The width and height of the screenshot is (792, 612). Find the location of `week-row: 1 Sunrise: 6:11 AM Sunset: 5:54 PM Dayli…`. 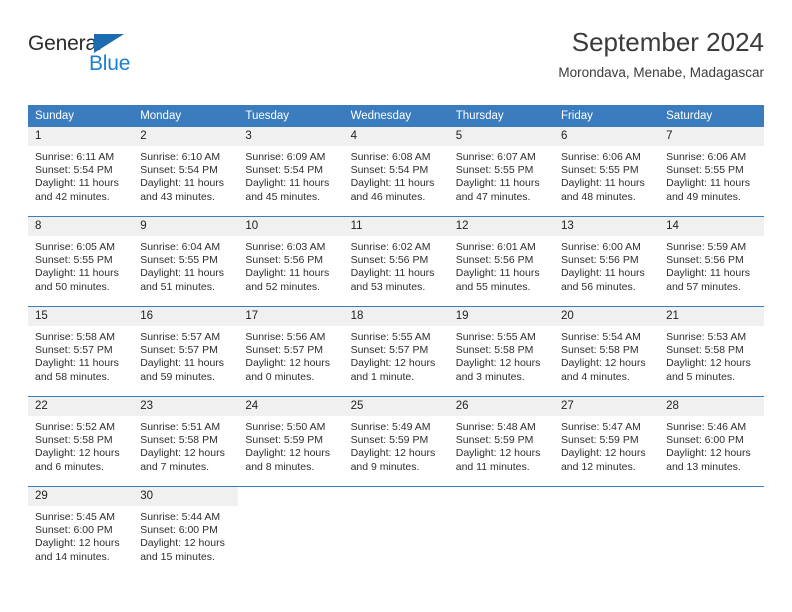

week-row: 1 Sunrise: 6:11 AM Sunset: 5:54 PM Dayli… is located at coordinates (396, 172).